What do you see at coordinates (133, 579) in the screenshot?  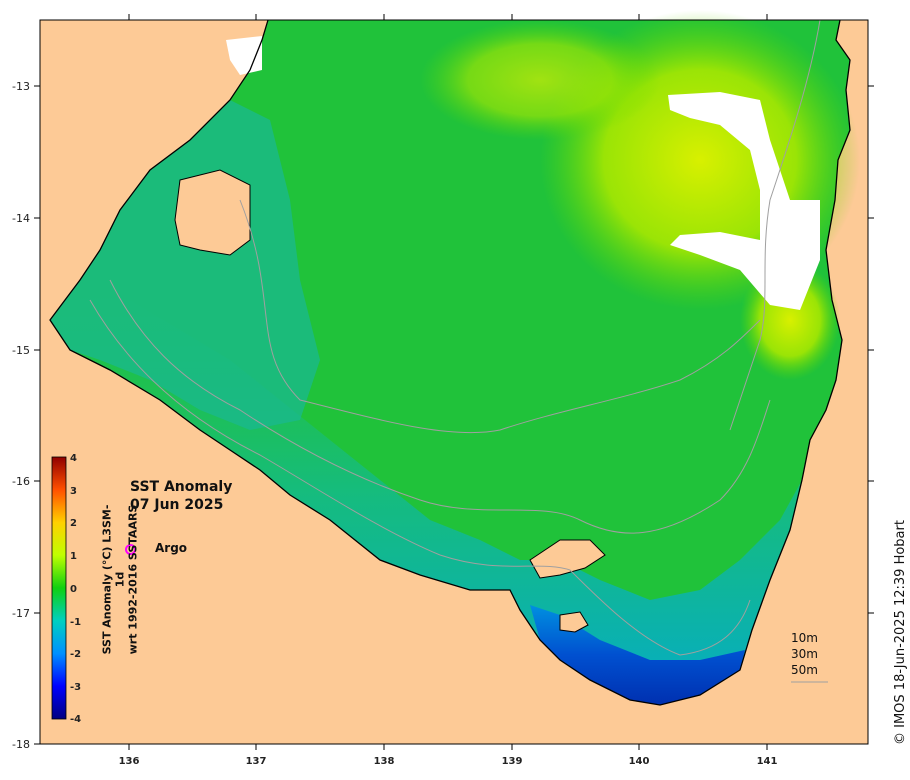 I see `colorbar-label-line2: wrt 1992-2016 SSTAARS` at bounding box center [133, 579].